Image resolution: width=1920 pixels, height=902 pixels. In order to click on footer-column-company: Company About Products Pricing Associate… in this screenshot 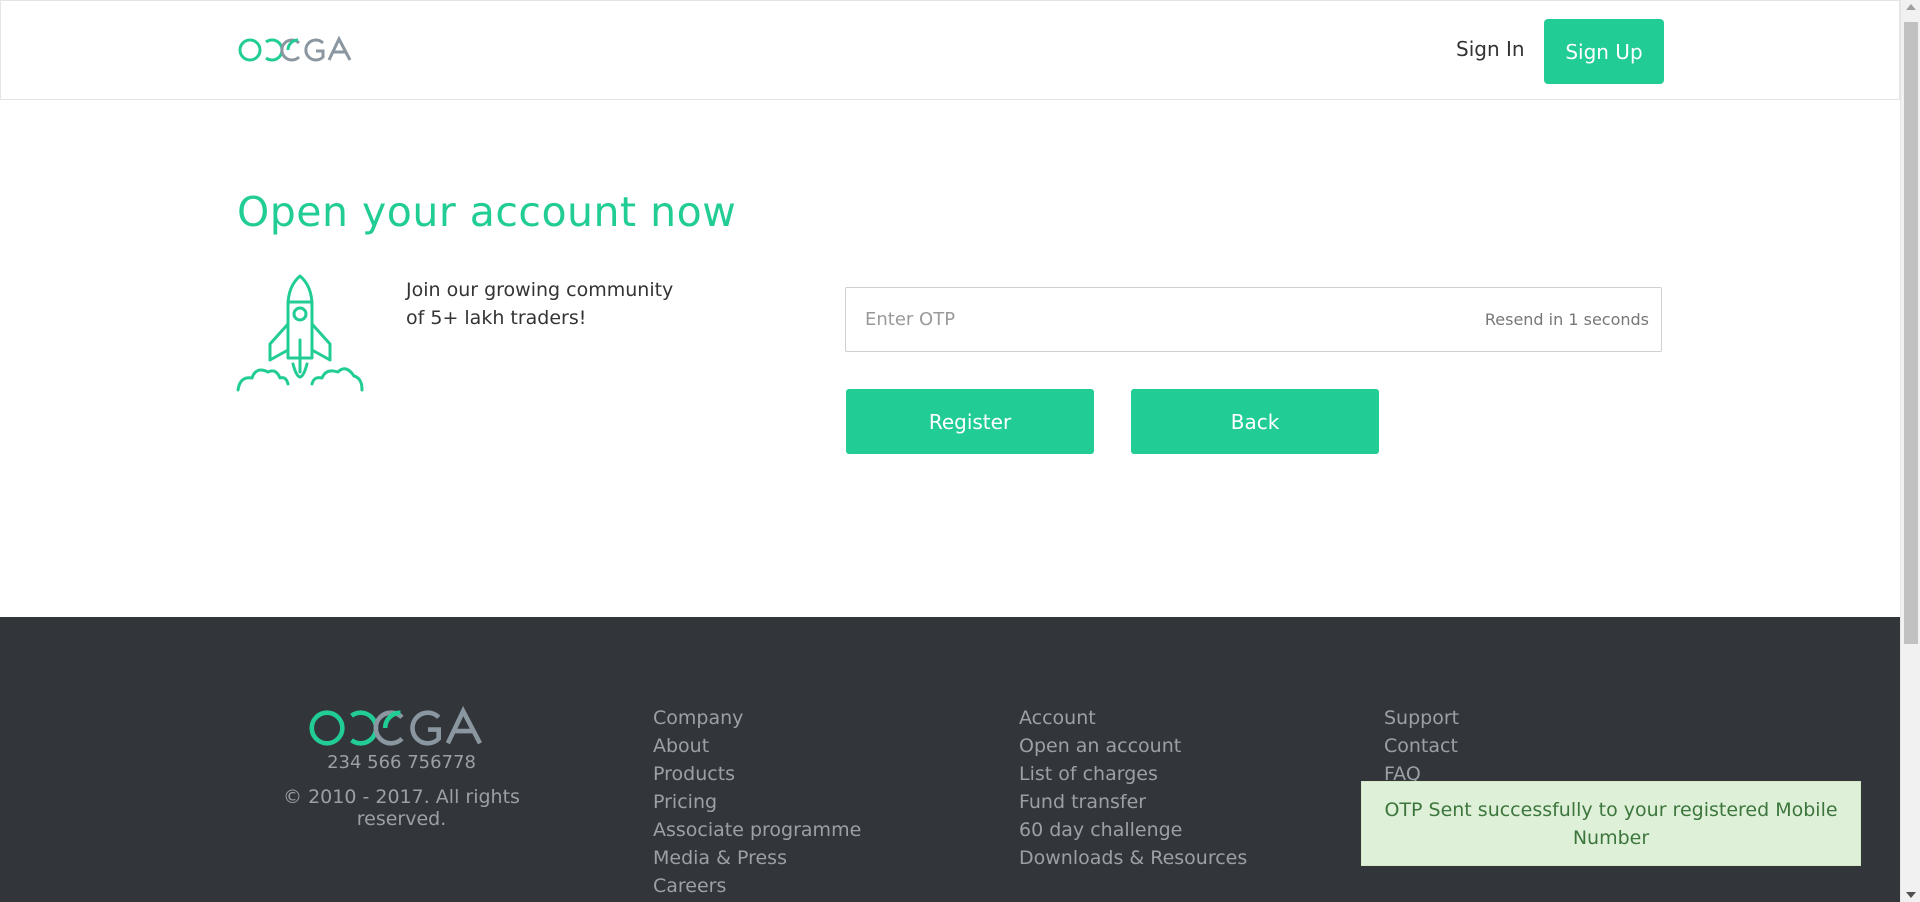, I will do `click(757, 802)`.